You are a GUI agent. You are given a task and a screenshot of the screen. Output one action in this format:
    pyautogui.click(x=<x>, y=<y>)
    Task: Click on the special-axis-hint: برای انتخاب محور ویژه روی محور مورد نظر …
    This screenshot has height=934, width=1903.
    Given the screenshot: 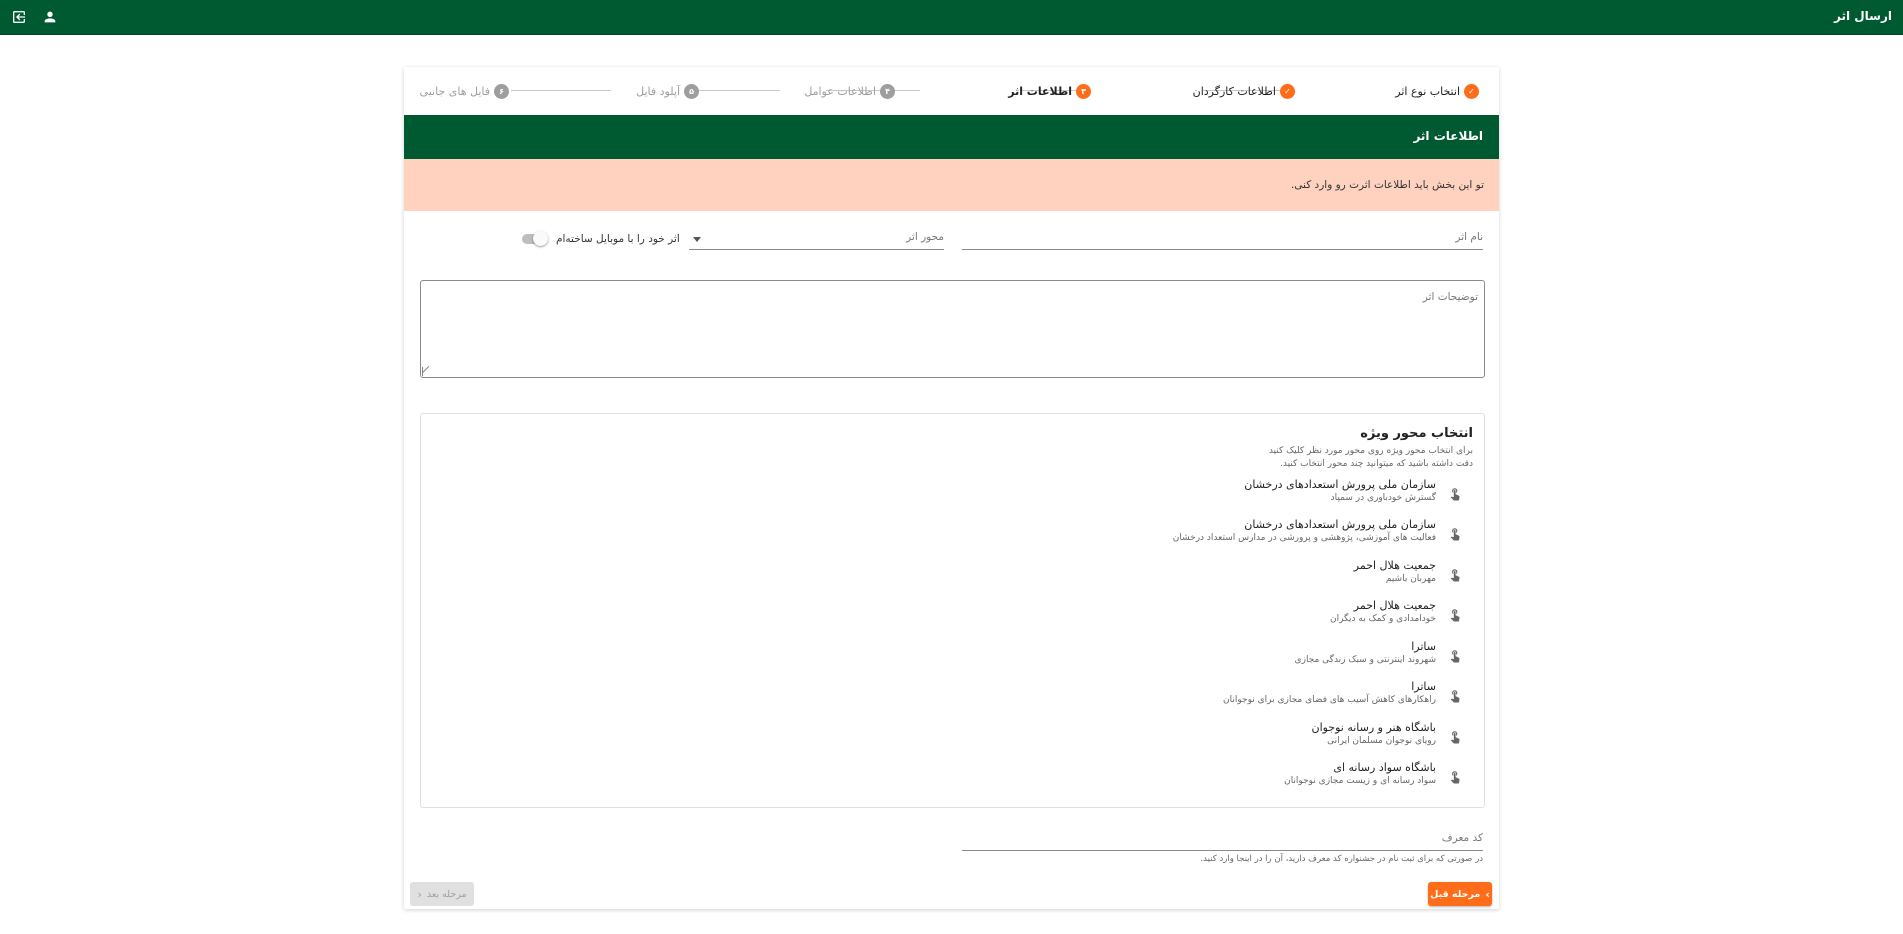 What is the action you would take?
    pyautogui.click(x=1370, y=451)
    